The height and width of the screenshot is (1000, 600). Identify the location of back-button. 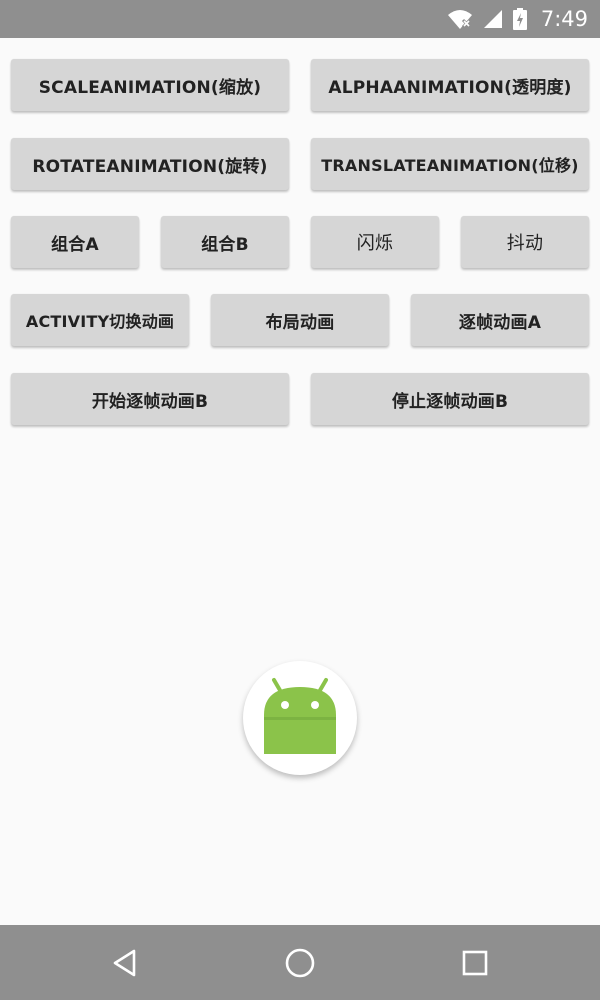
(125, 962).